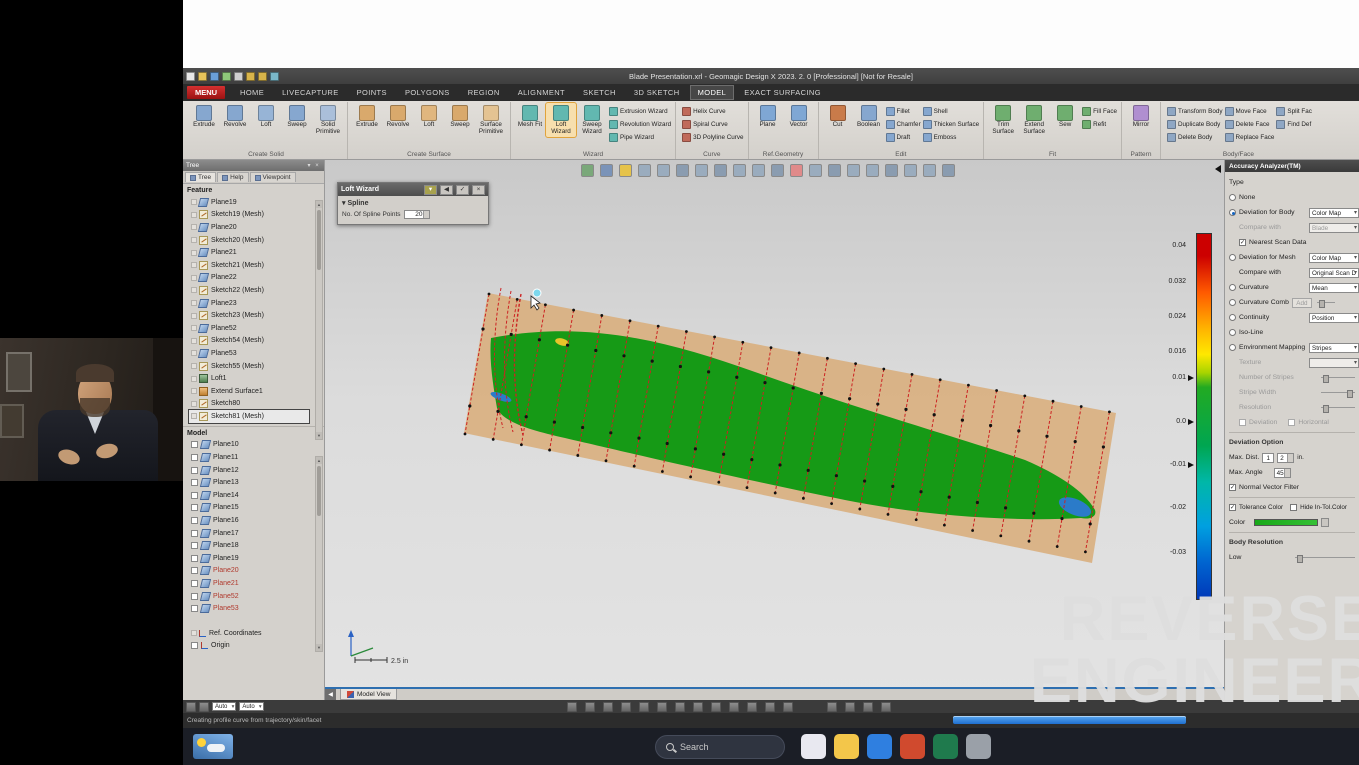 This screenshot has width=1359, height=765. Describe the element at coordinates (1292, 166) in the screenshot. I see `accuracy-panel-title: Accuracy Analyzer(TM)` at that location.